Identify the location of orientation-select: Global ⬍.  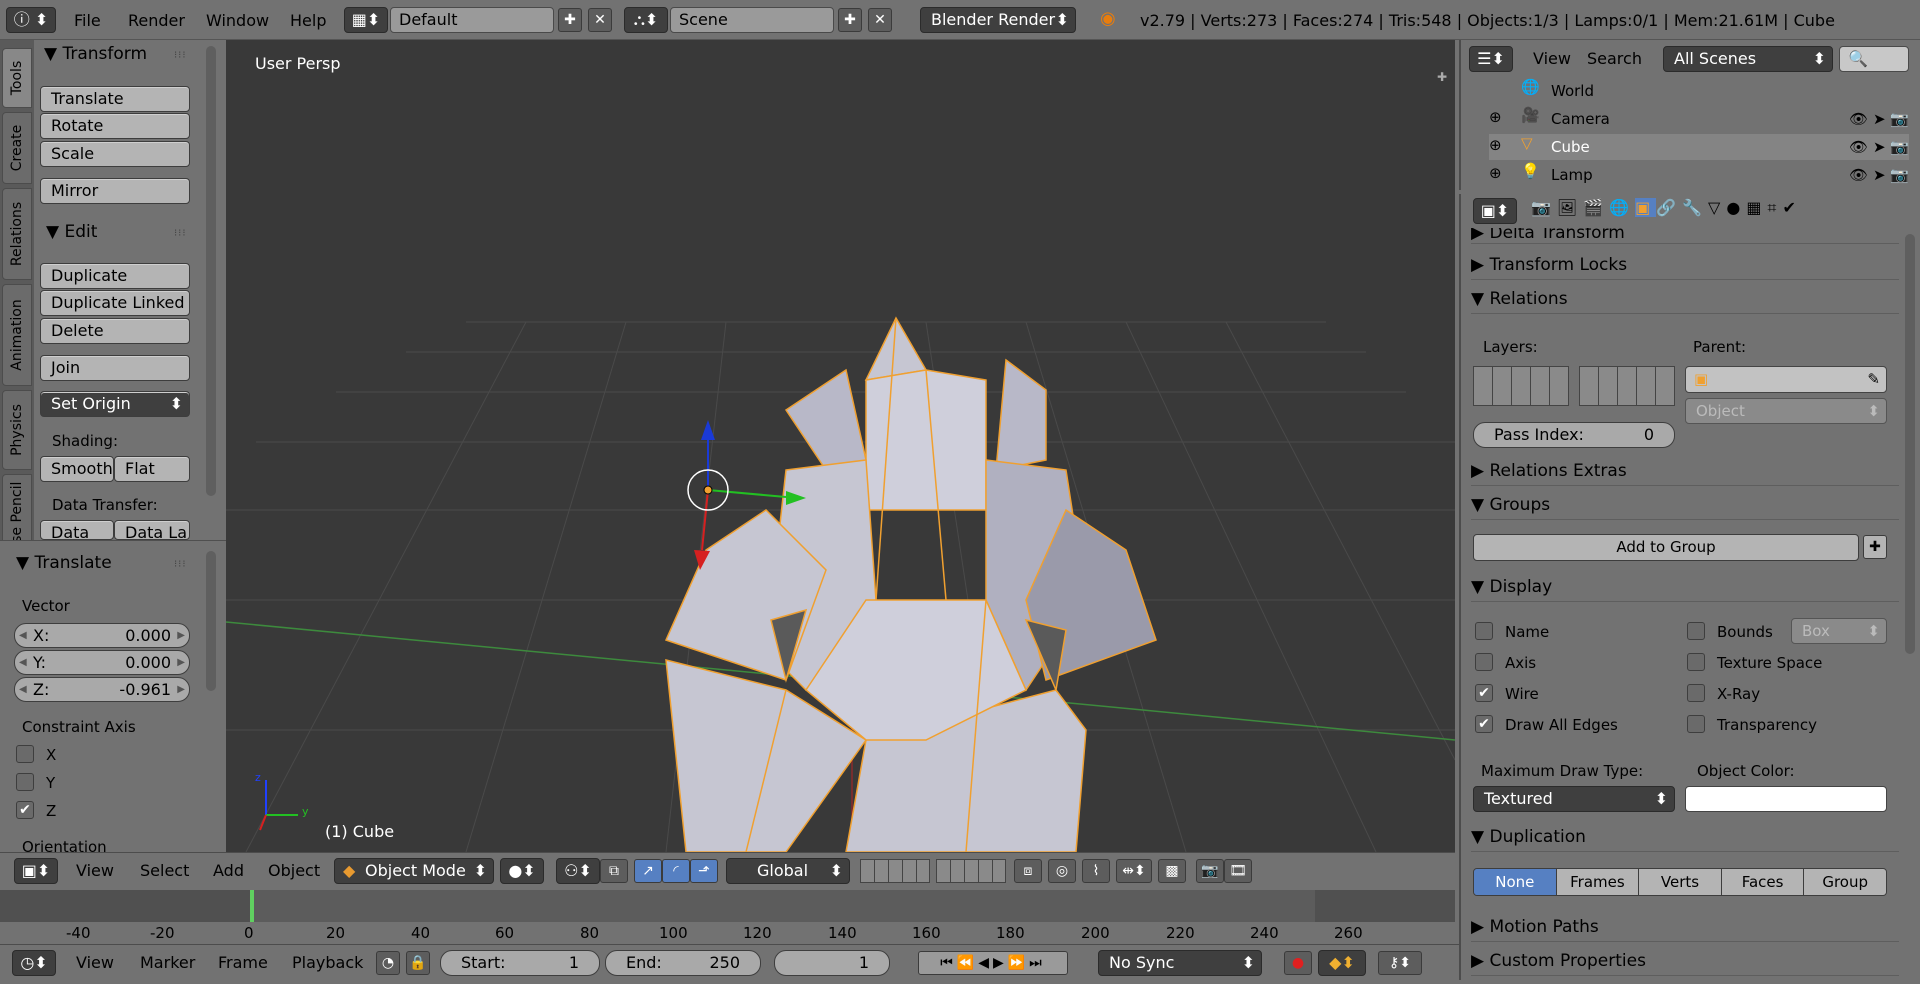
(788, 871).